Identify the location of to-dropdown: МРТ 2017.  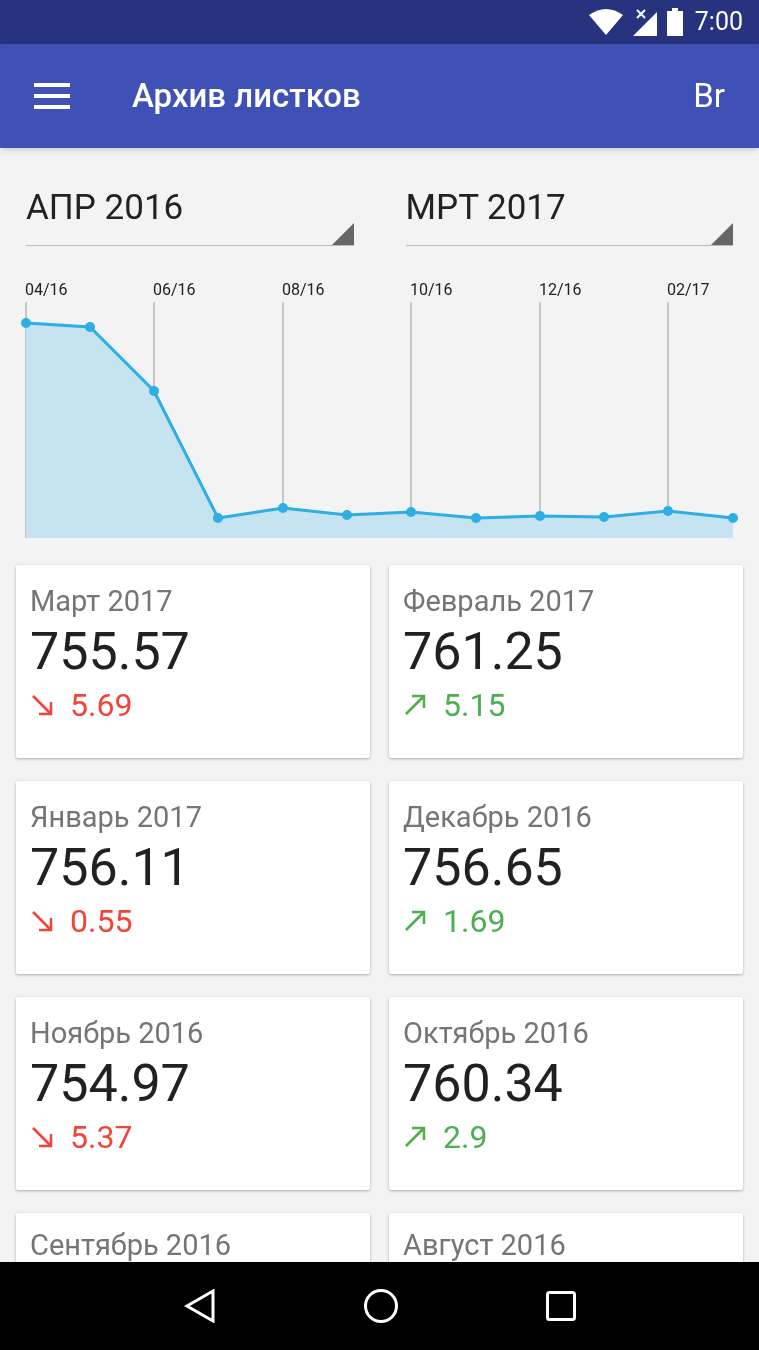
(569, 216).